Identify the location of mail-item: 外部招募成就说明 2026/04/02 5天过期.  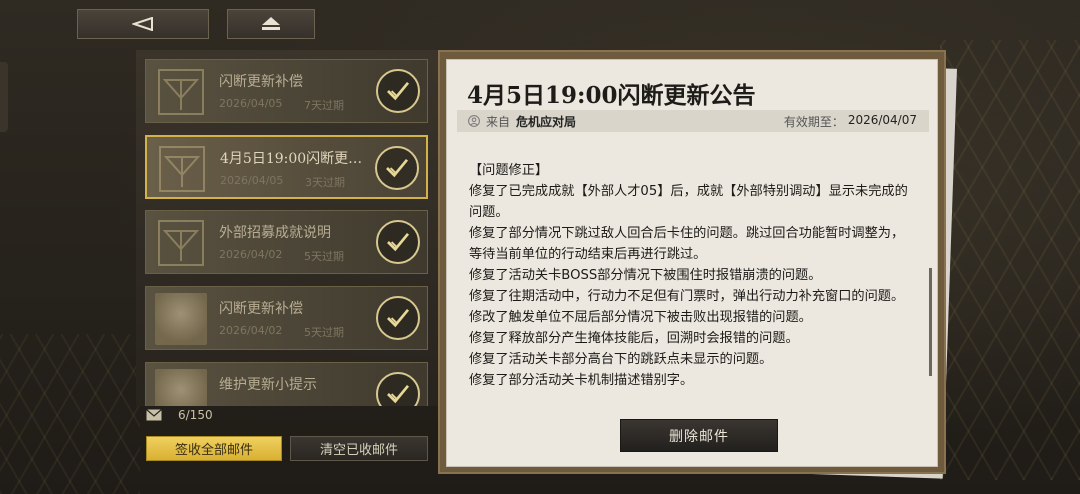
(286, 242).